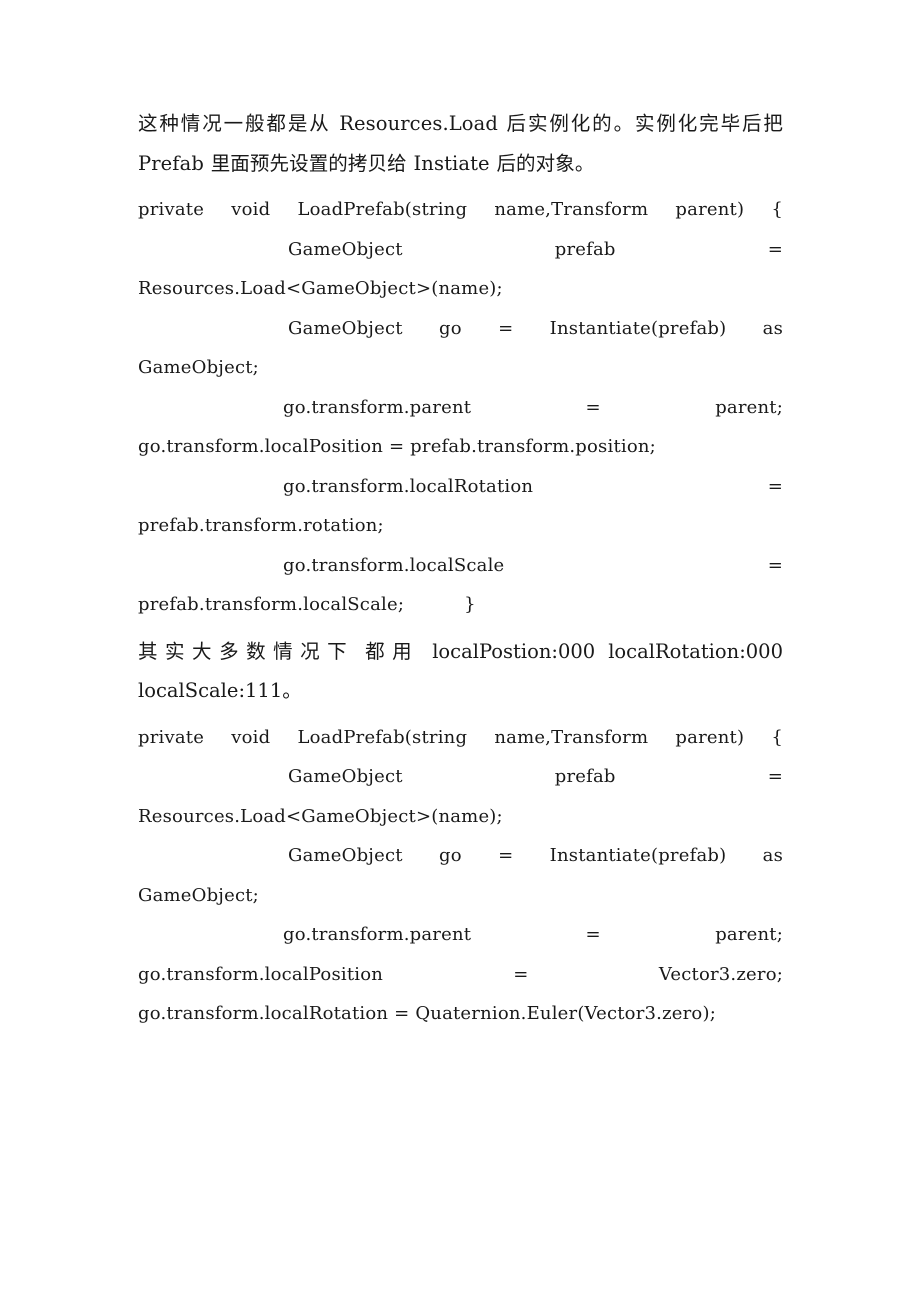 This screenshot has width=920, height=1302. What do you see at coordinates (394, 565) in the screenshot?
I see `code-token: go.transform.localScale` at bounding box center [394, 565].